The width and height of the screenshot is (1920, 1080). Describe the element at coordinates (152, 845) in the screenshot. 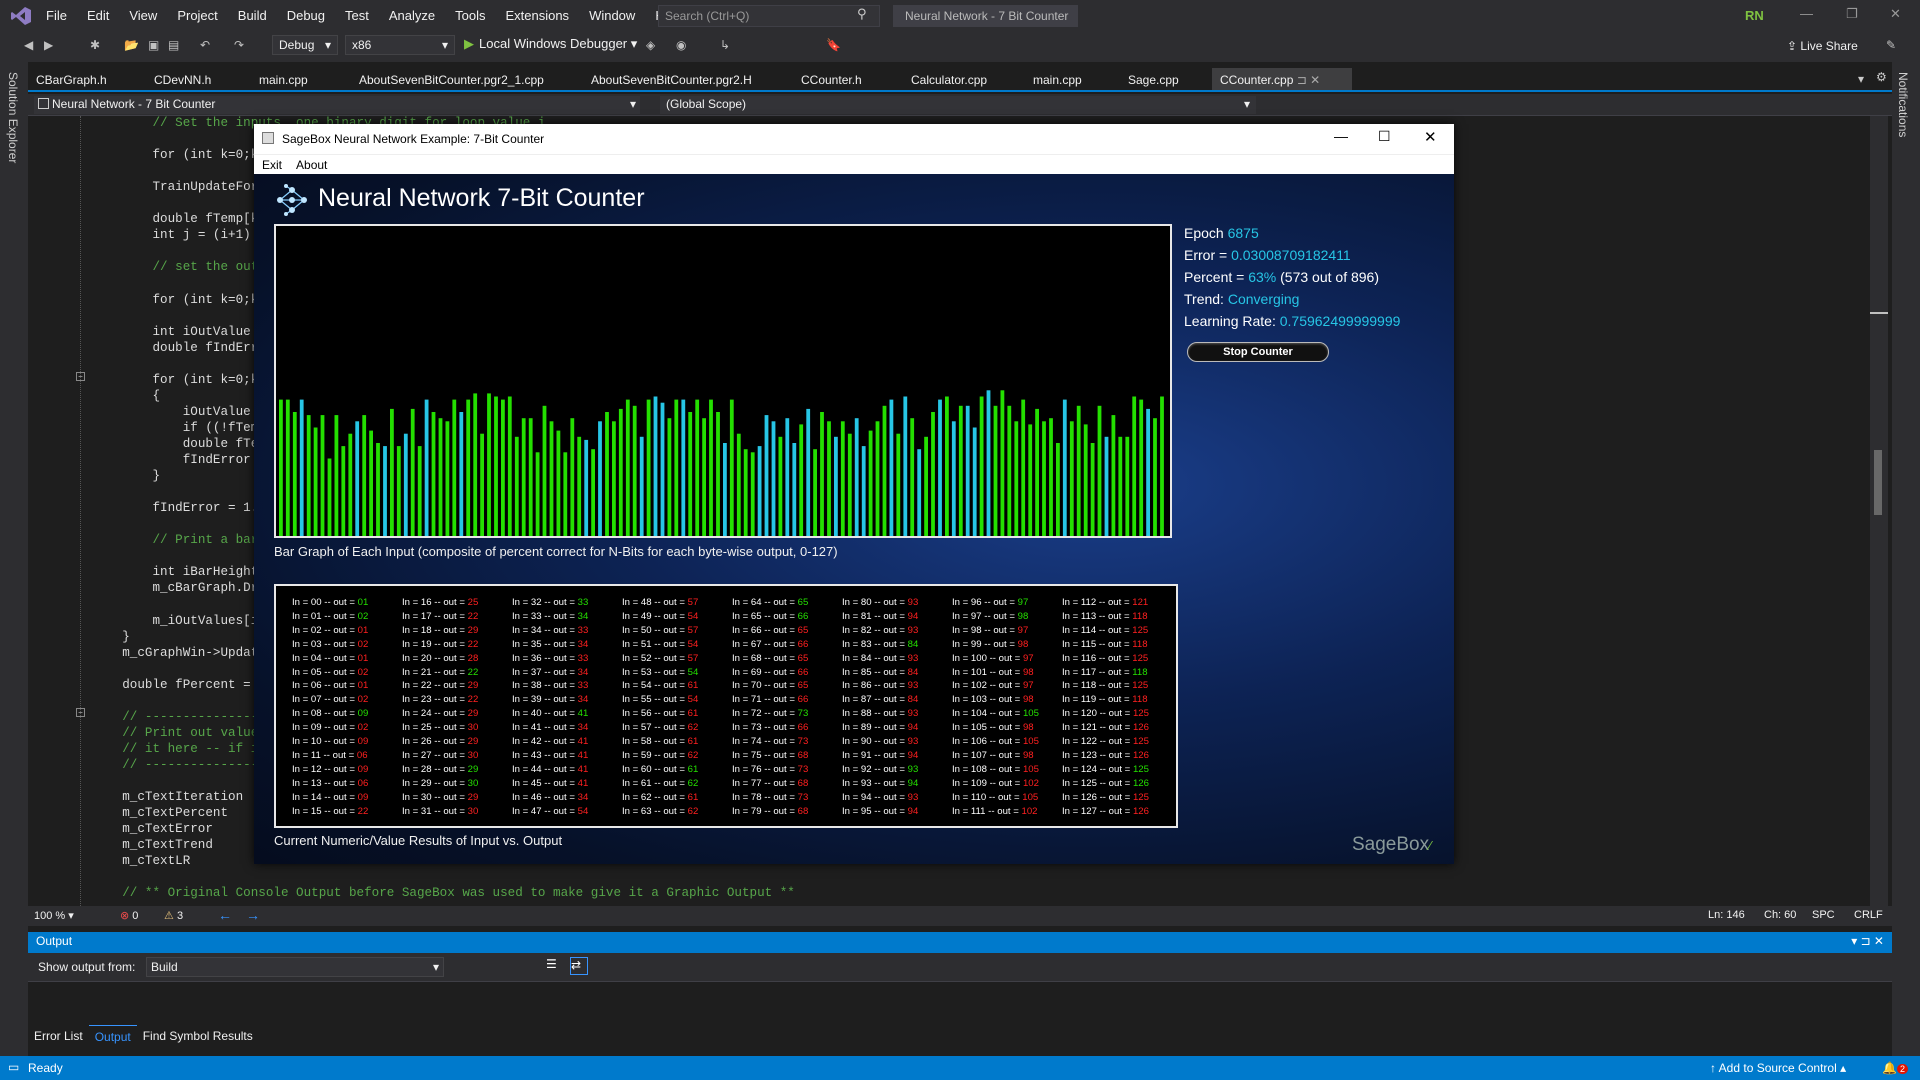

I see `code-line: m_cTextTrend` at that location.